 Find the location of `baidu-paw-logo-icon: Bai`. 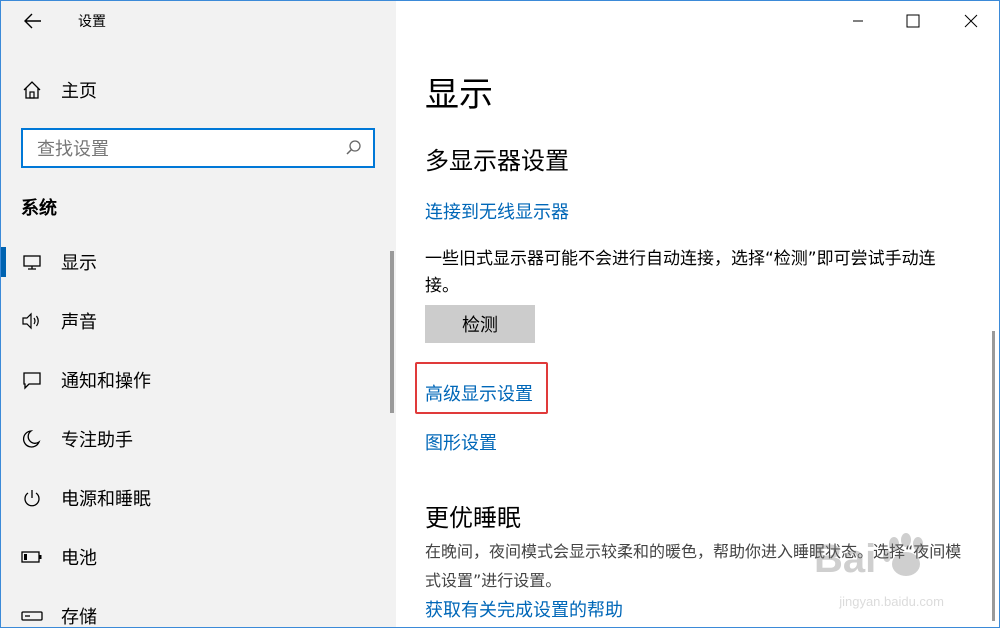

baidu-paw-logo-icon: Bai is located at coordinates (868, 557).